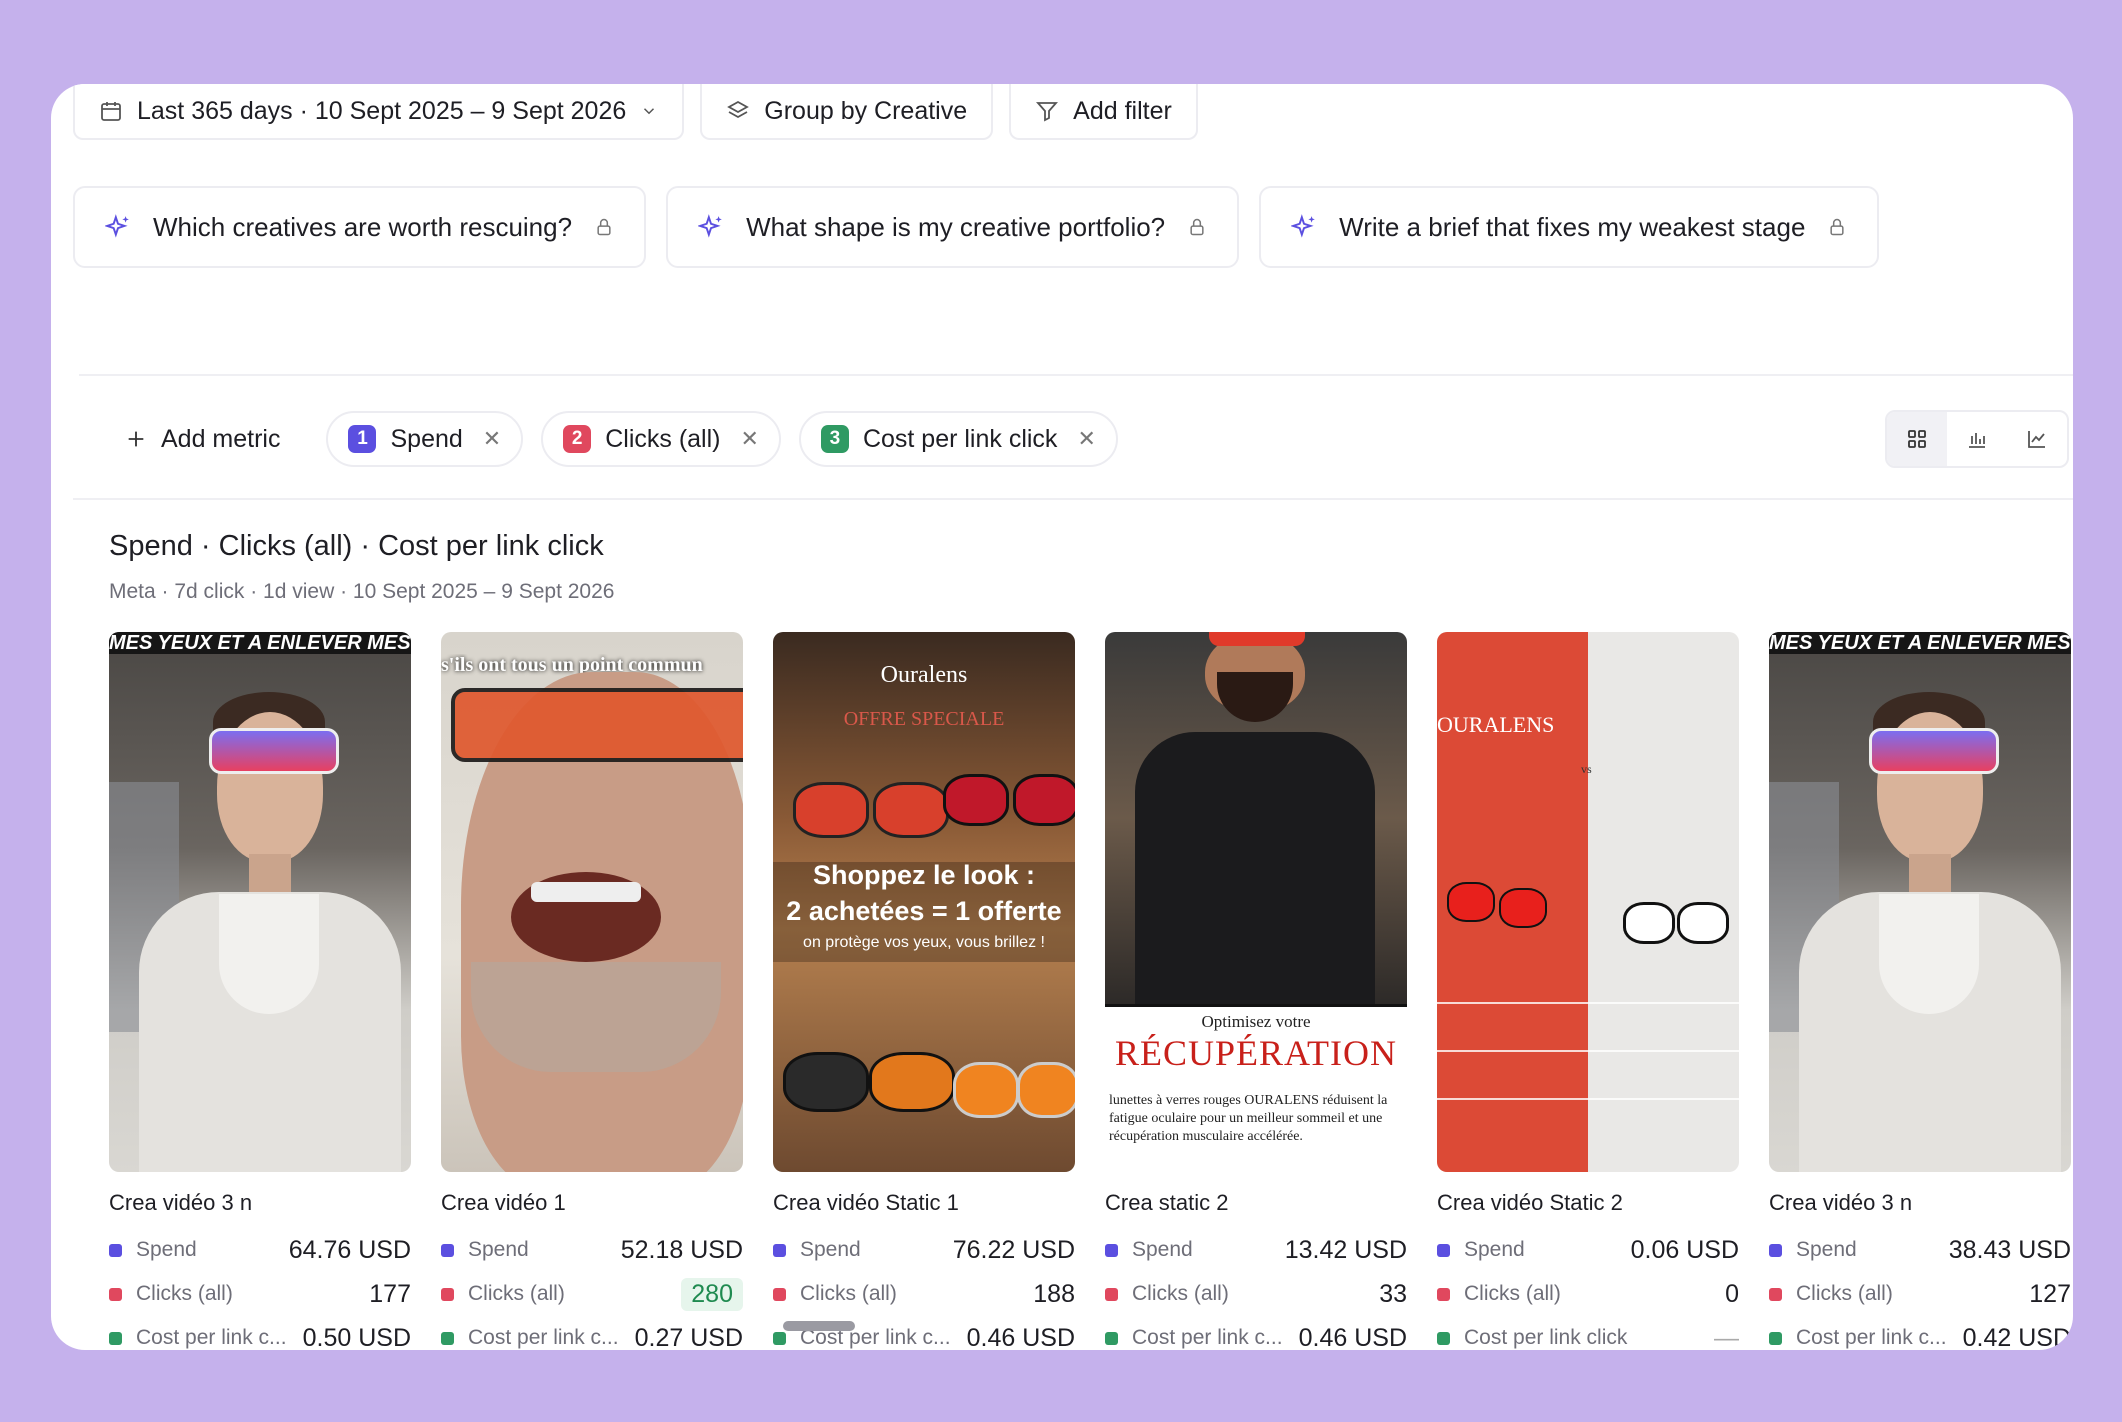 The width and height of the screenshot is (2122, 1422). What do you see at coordinates (1122, 110) in the screenshot?
I see `add-filter-label: Add filter` at bounding box center [1122, 110].